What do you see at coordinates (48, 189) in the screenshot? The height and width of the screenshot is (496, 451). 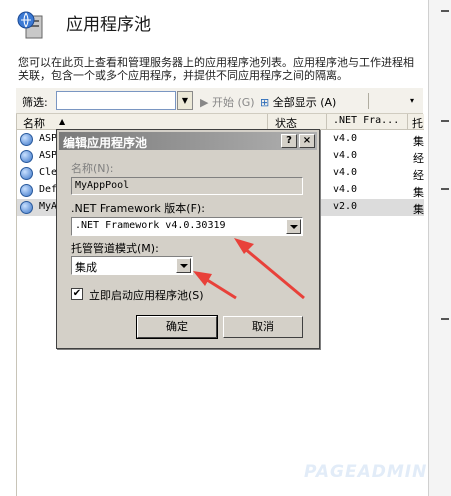 I see `row-name: Def` at bounding box center [48, 189].